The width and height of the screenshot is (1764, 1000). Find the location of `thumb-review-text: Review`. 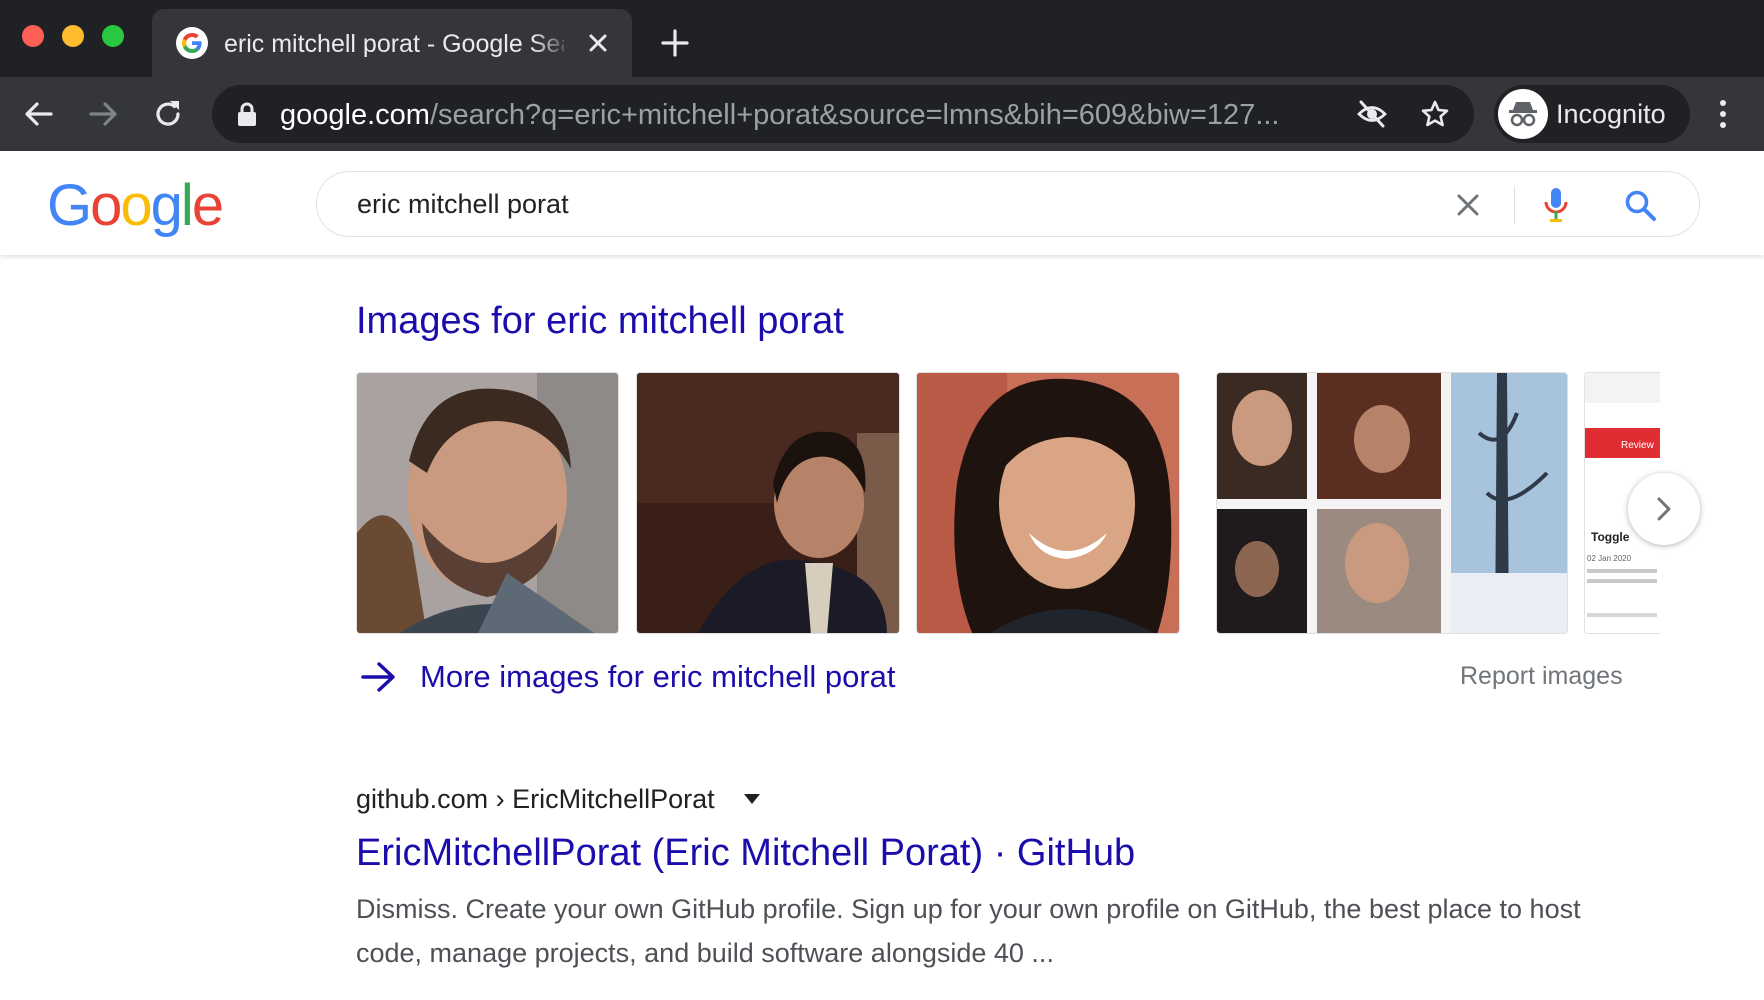

thumb-review-text: Review is located at coordinates (1638, 445).